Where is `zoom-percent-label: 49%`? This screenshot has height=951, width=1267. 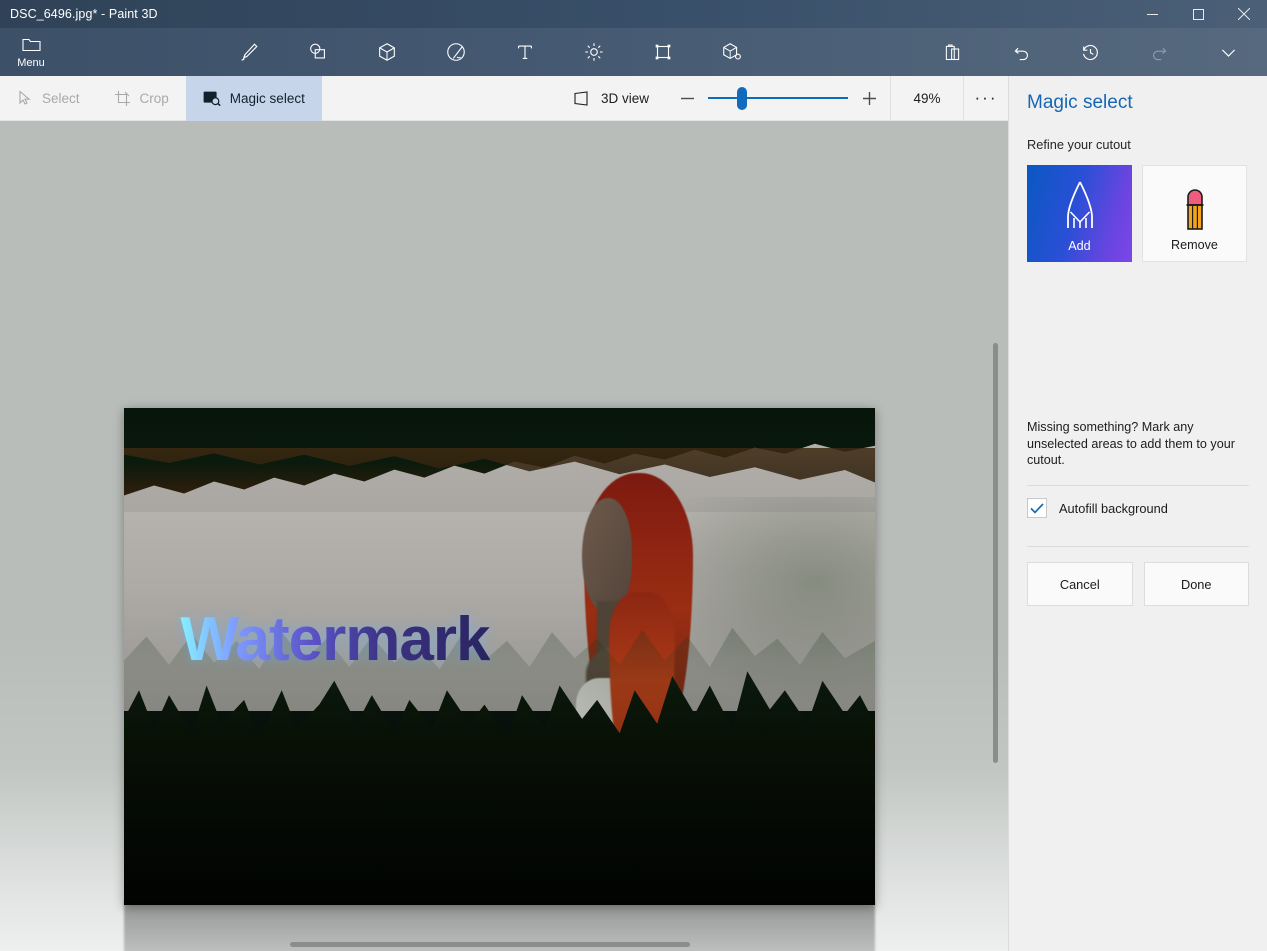
zoom-percent-label: 49% is located at coordinates (927, 98).